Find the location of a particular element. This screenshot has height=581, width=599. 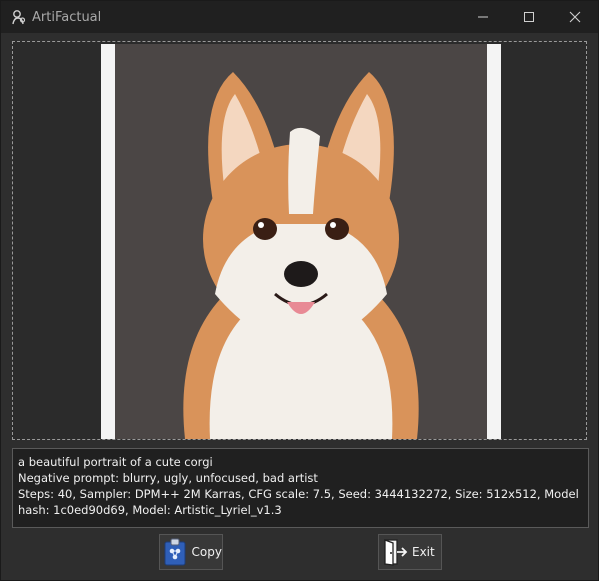

exit-button-label: Exit is located at coordinates (423, 552).